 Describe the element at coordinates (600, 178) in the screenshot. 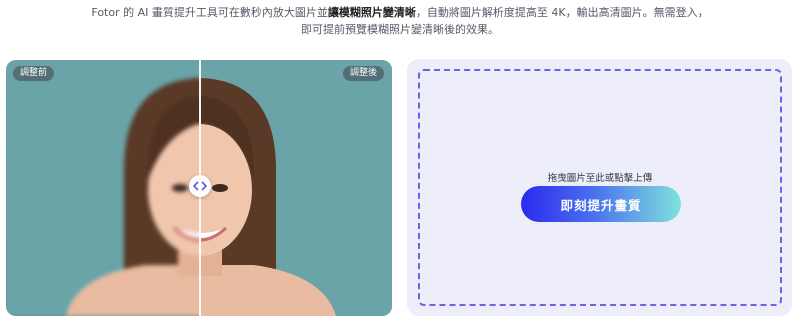

I see `upload-hint: 拖曳圖片至此或點擊上傳` at that location.